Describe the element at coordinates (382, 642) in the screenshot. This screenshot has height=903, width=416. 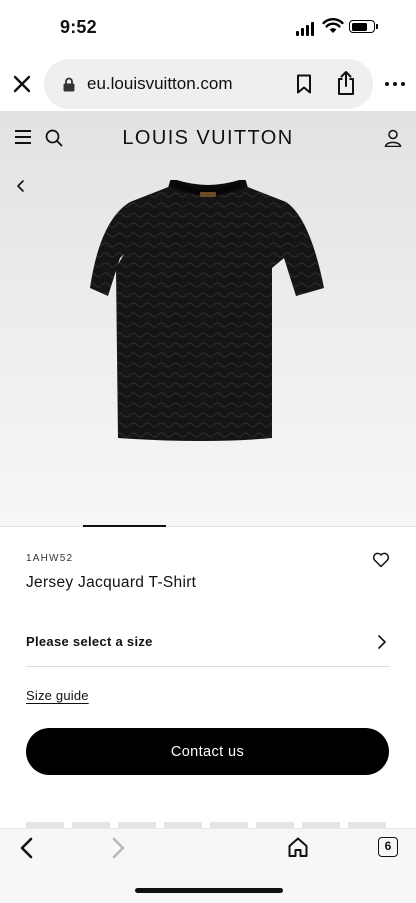
I see `chevron-right-icon` at that location.